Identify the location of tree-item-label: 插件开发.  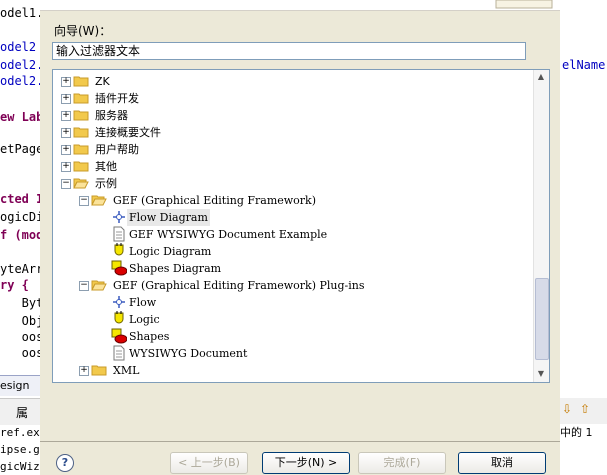
(117, 98).